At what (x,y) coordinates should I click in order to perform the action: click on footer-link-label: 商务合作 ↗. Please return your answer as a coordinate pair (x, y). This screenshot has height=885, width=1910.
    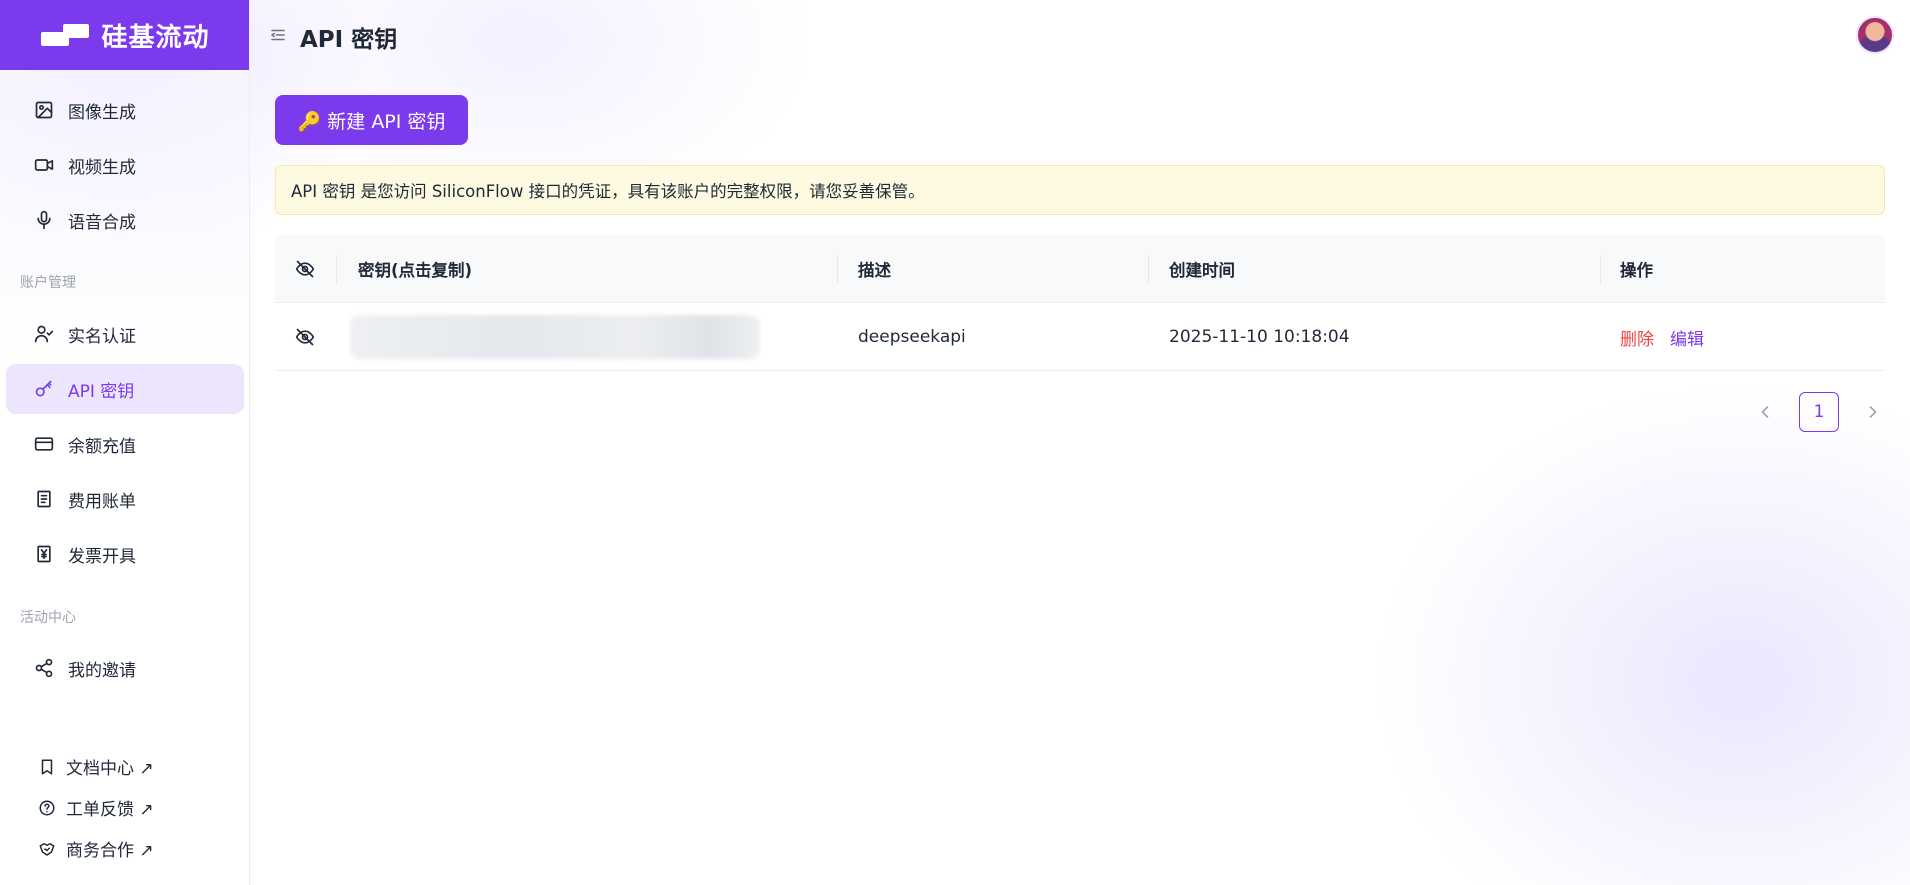
    Looking at the image, I should click on (110, 851).